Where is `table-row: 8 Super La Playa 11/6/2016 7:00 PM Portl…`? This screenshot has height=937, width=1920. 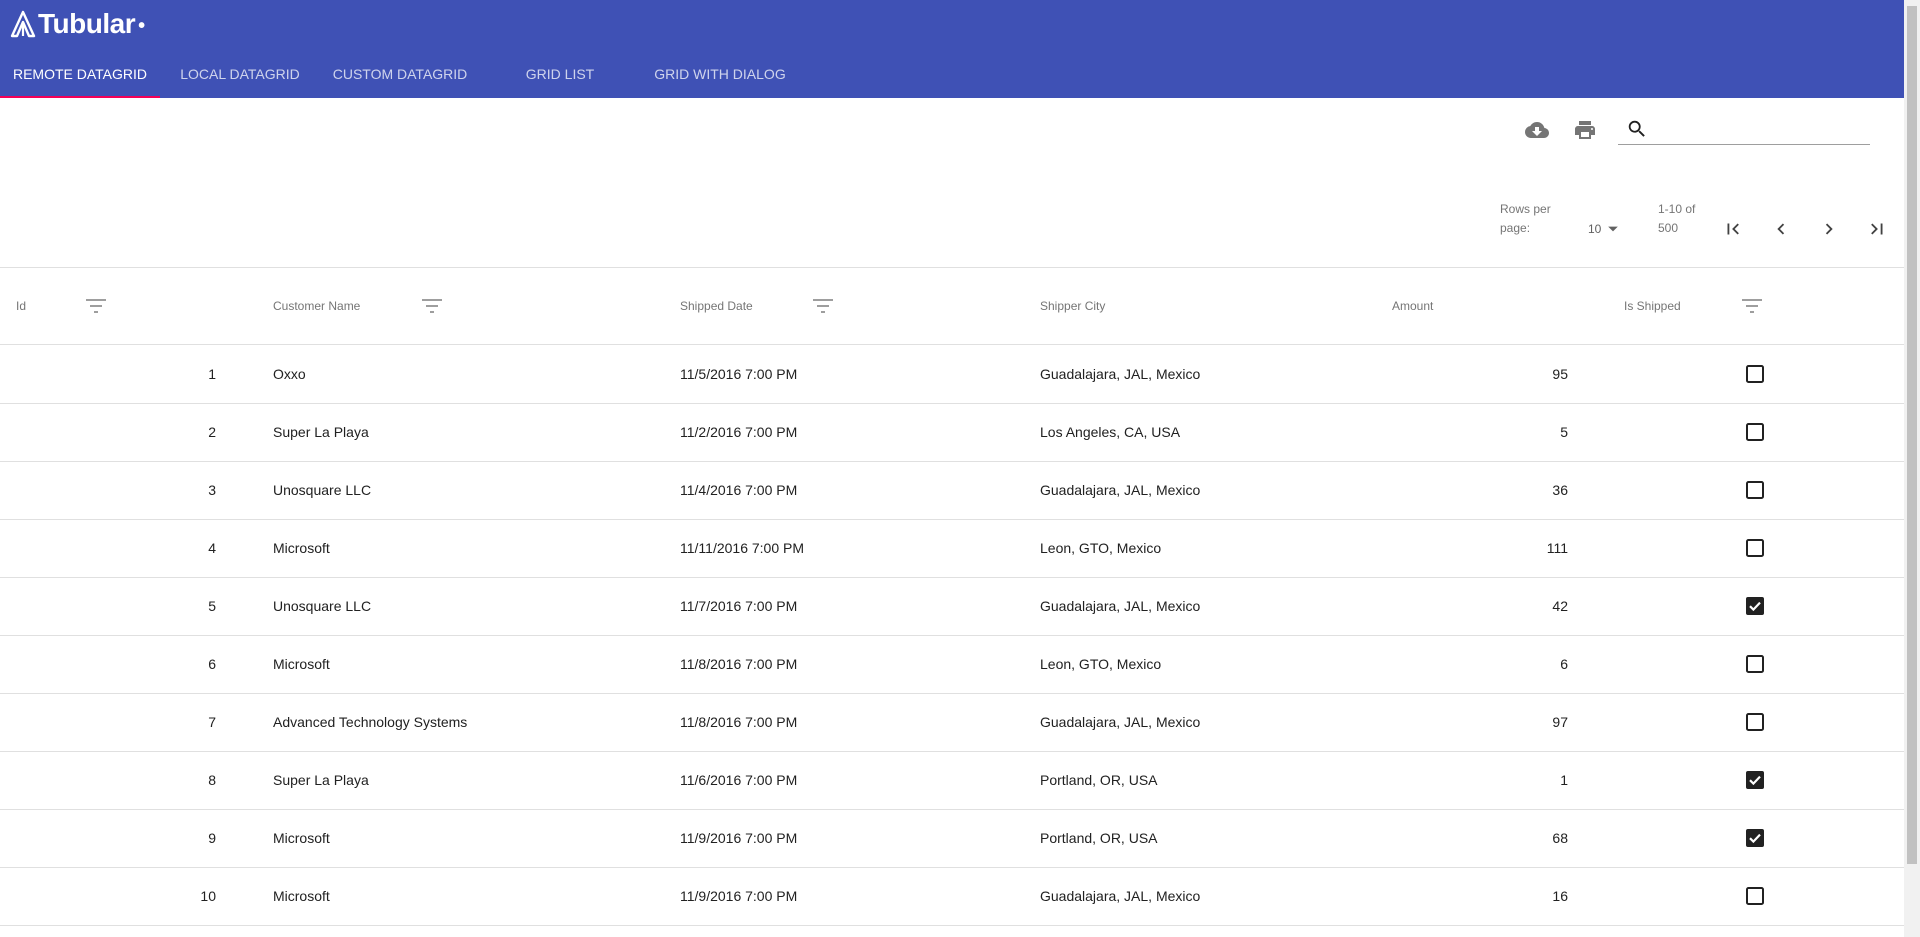
table-row: 8 Super La Playa 11/6/2016 7:00 PM Portl… is located at coordinates (952, 780).